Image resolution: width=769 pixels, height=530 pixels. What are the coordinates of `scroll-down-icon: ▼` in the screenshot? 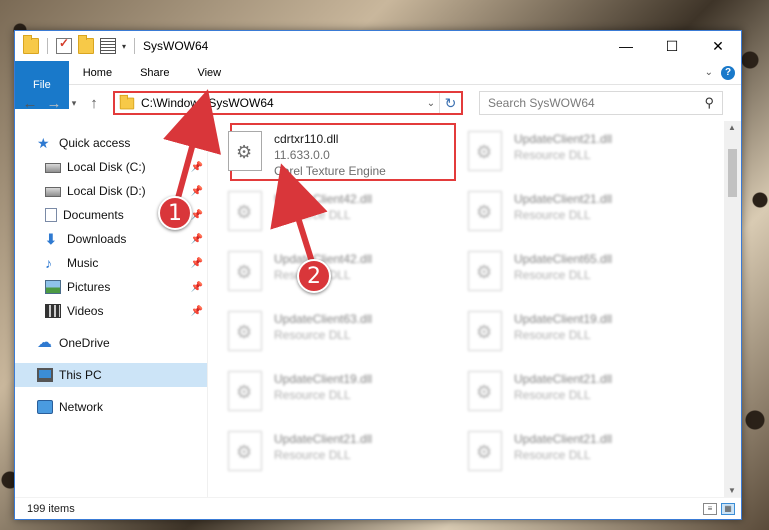 It's located at (732, 490).